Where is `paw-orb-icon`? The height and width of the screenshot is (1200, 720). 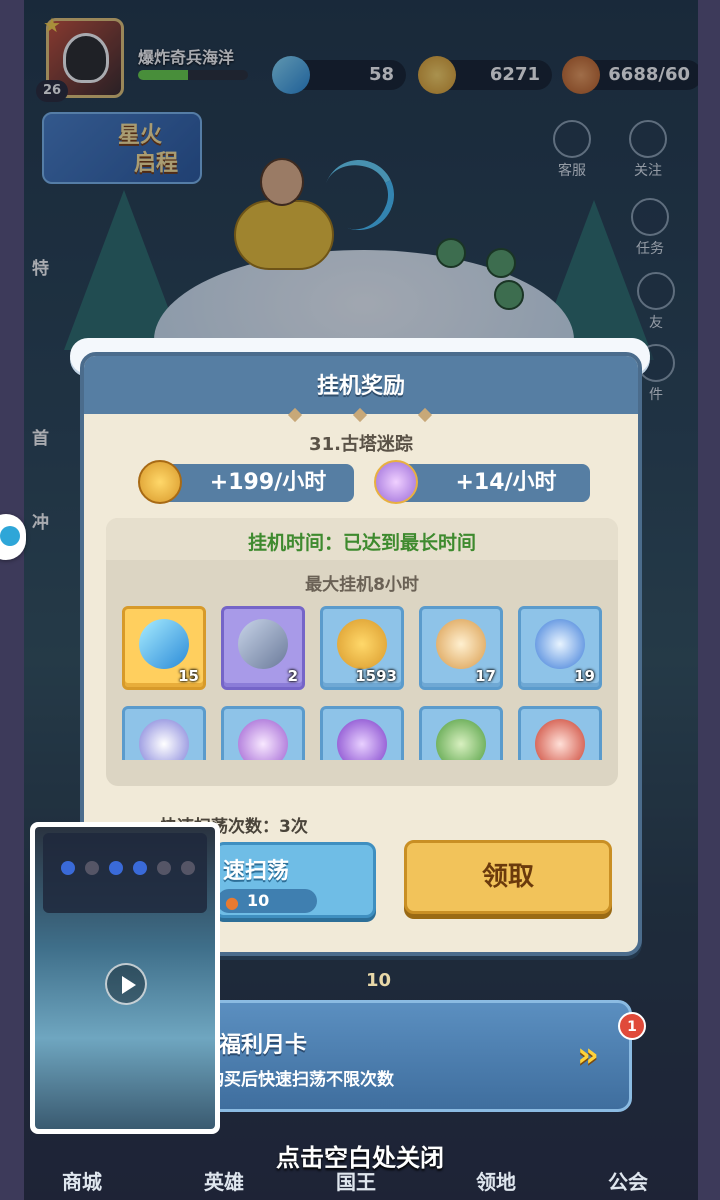 paw-orb-icon is located at coordinates (164, 739).